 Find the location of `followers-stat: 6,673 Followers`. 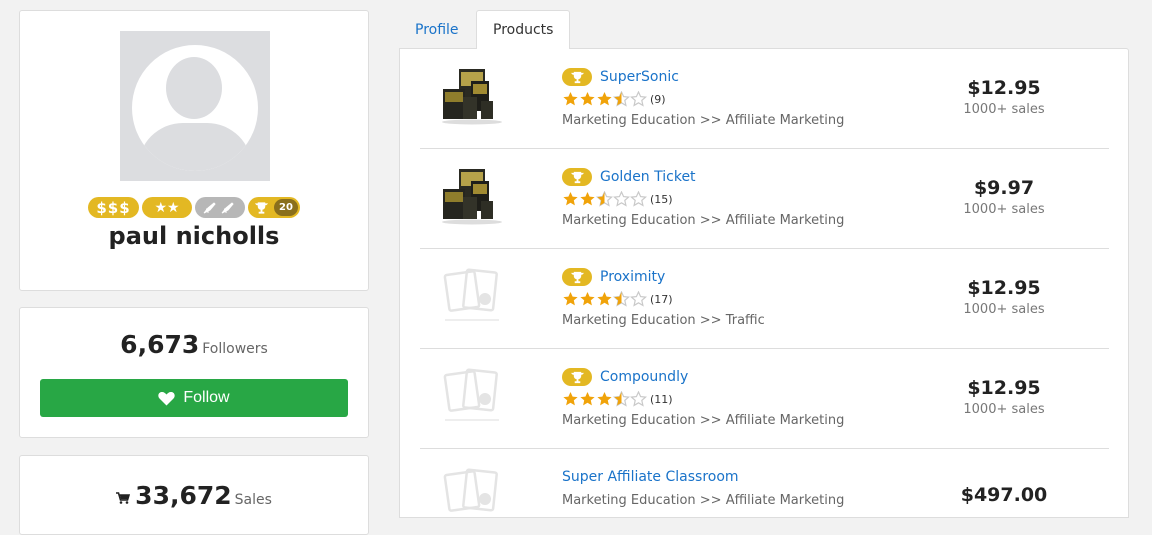

followers-stat: 6,673 Followers is located at coordinates (194, 344).